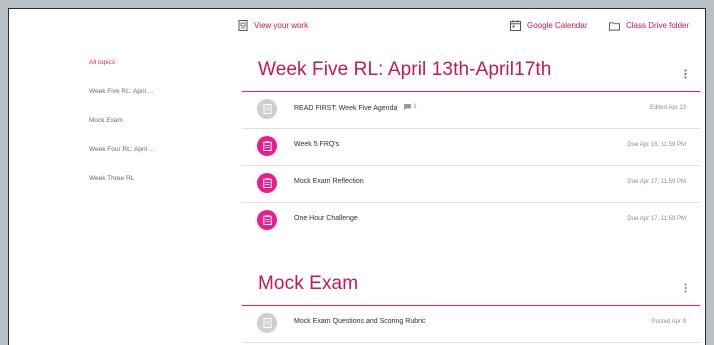  Describe the element at coordinates (668, 322) in the screenshot. I see `item-date: Posted Apr 9` at that location.